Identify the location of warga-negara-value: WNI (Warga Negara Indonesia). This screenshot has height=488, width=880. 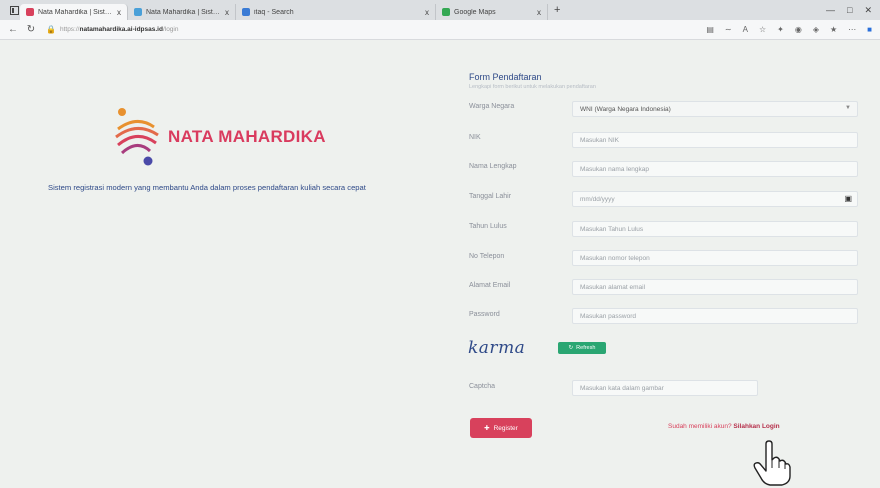
(625, 109).